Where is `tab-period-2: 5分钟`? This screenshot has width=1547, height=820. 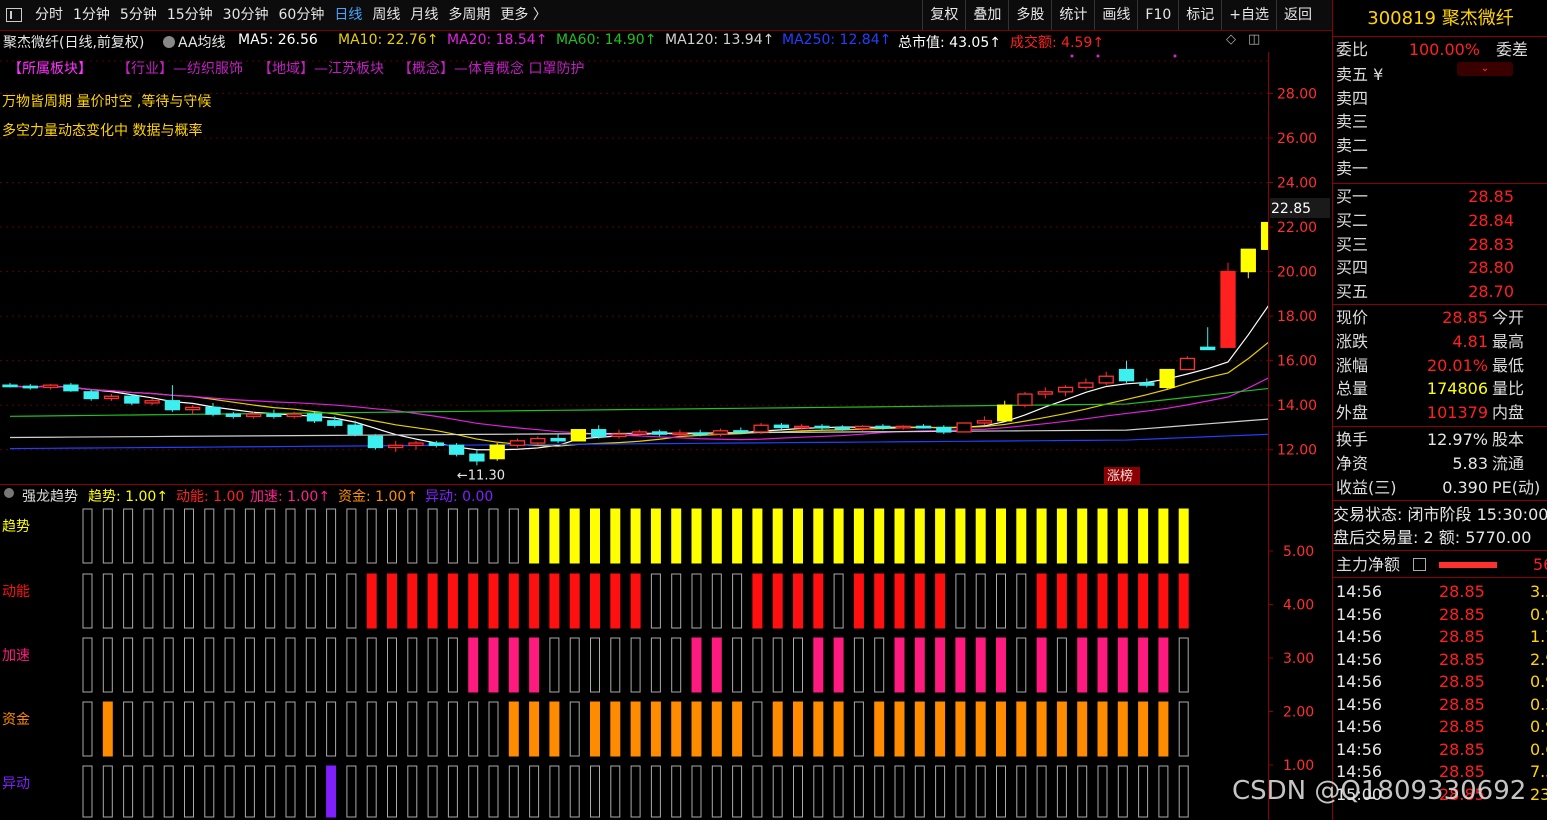 tab-period-2: 5分钟 is located at coordinates (138, 15).